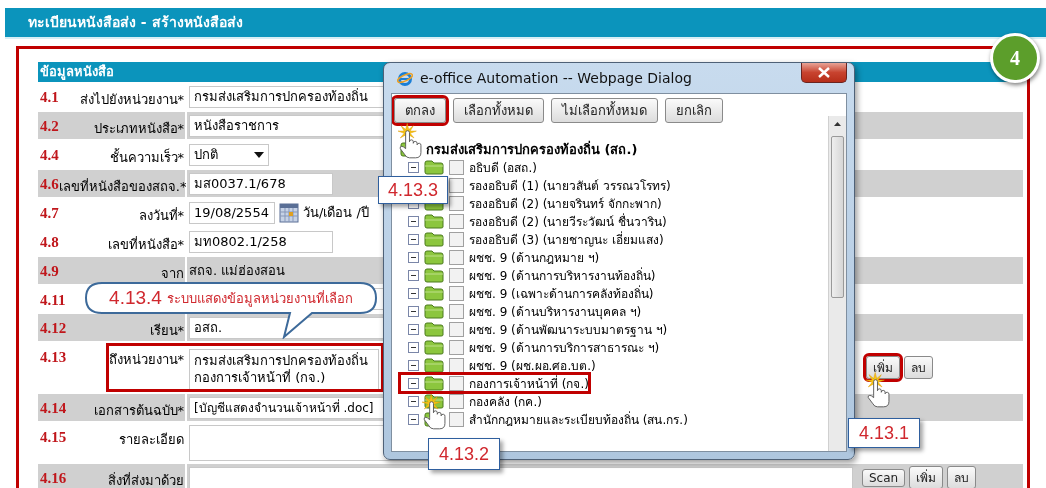 This screenshot has height=488, width=1046. Describe the element at coordinates (53, 408) in the screenshot. I see `step-number: 4.14` at that location.